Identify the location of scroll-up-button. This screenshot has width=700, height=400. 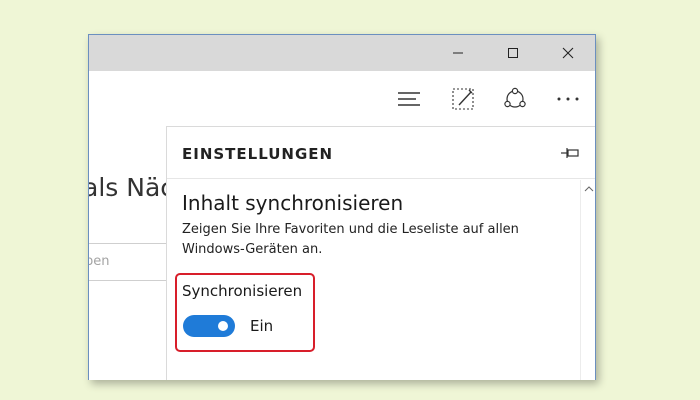
(588, 189).